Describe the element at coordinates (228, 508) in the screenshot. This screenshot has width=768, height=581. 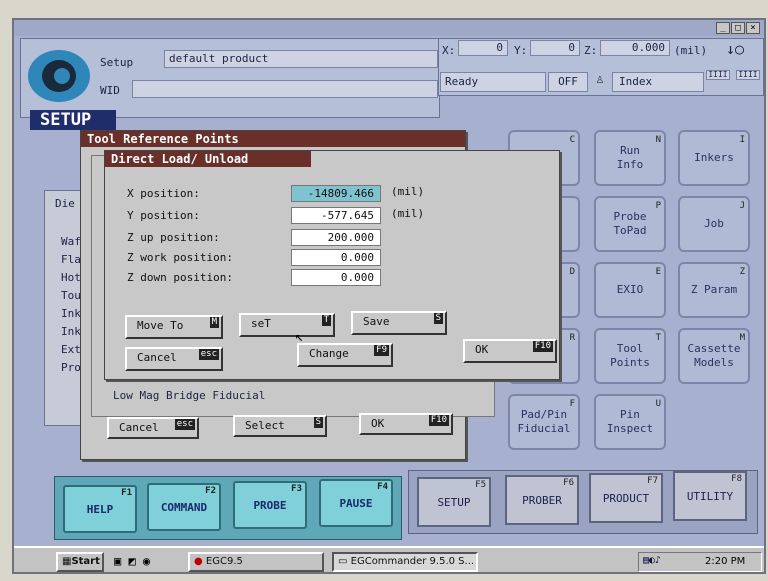
I see `function-toolbar-left: HELP F1 COMMAND F2 PROBE F3 PAUSE F4` at that location.